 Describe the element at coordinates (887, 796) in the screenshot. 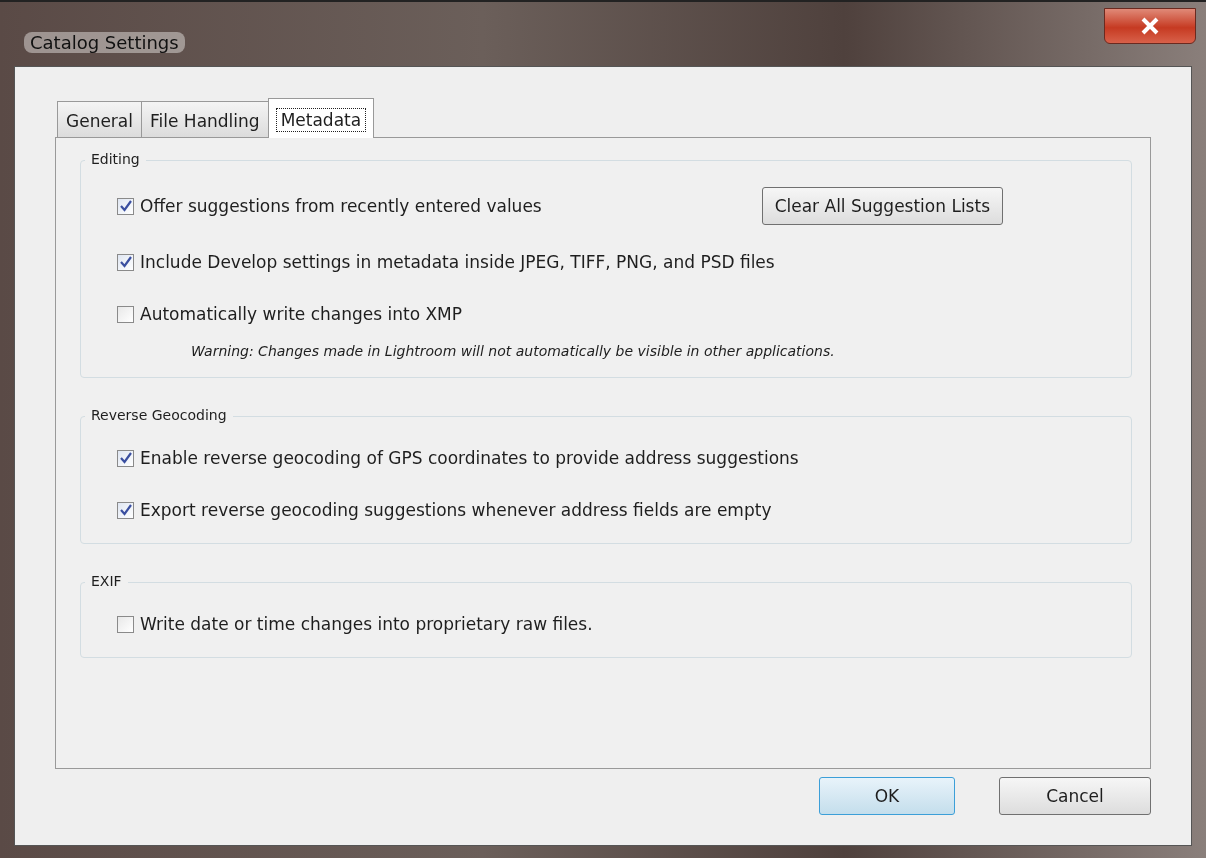

I see `ok-button: OK` at that location.